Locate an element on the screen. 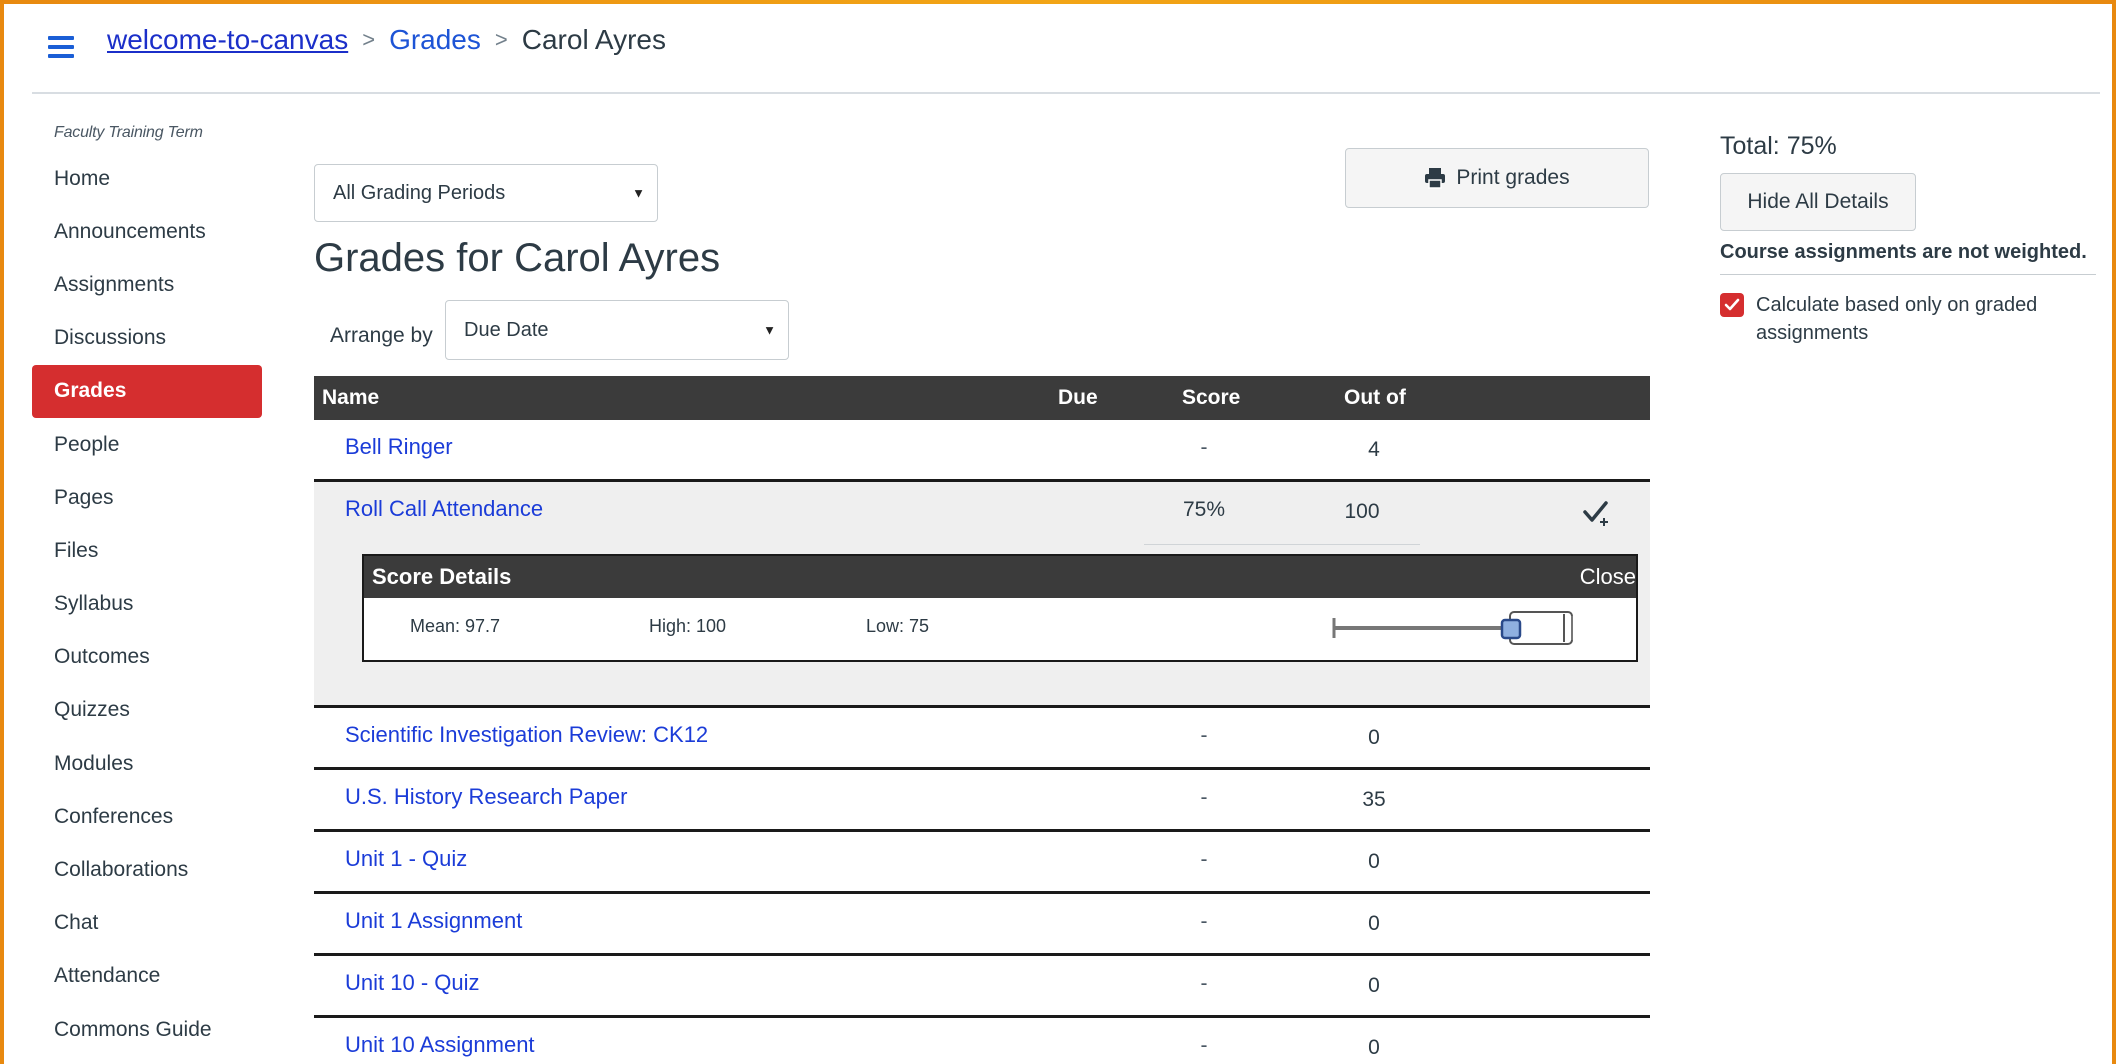 The height and width of the screenshot is (1064, 2116). breadcrumb-grades-link: Grades is located at coordinates (435, 40).